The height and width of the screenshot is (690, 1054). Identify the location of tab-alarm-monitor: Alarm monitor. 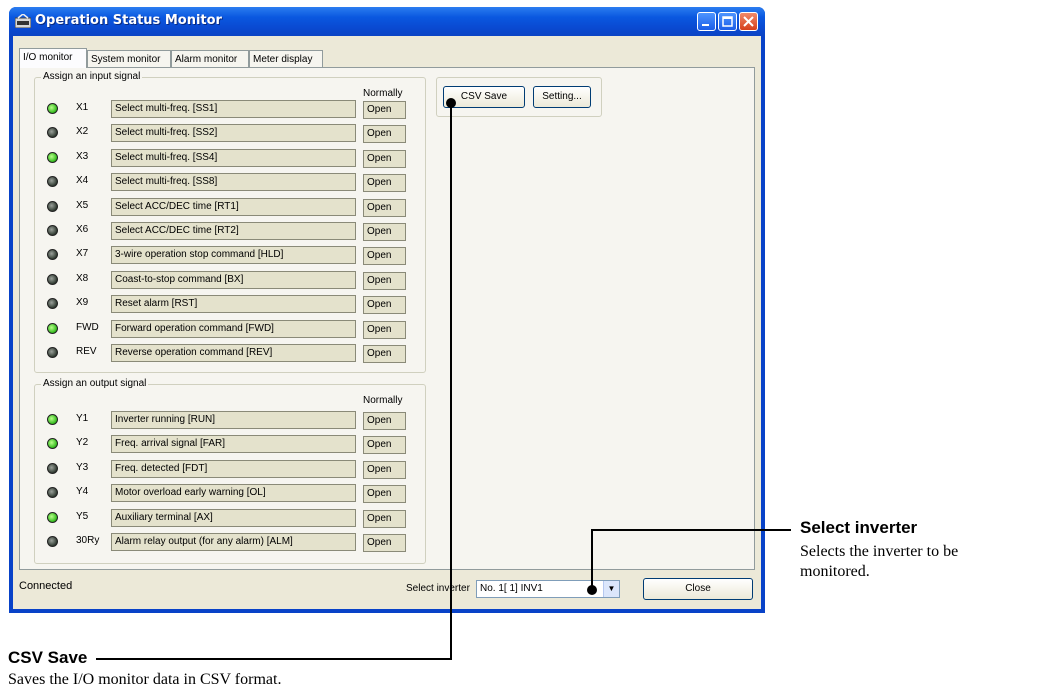
(210, 58).